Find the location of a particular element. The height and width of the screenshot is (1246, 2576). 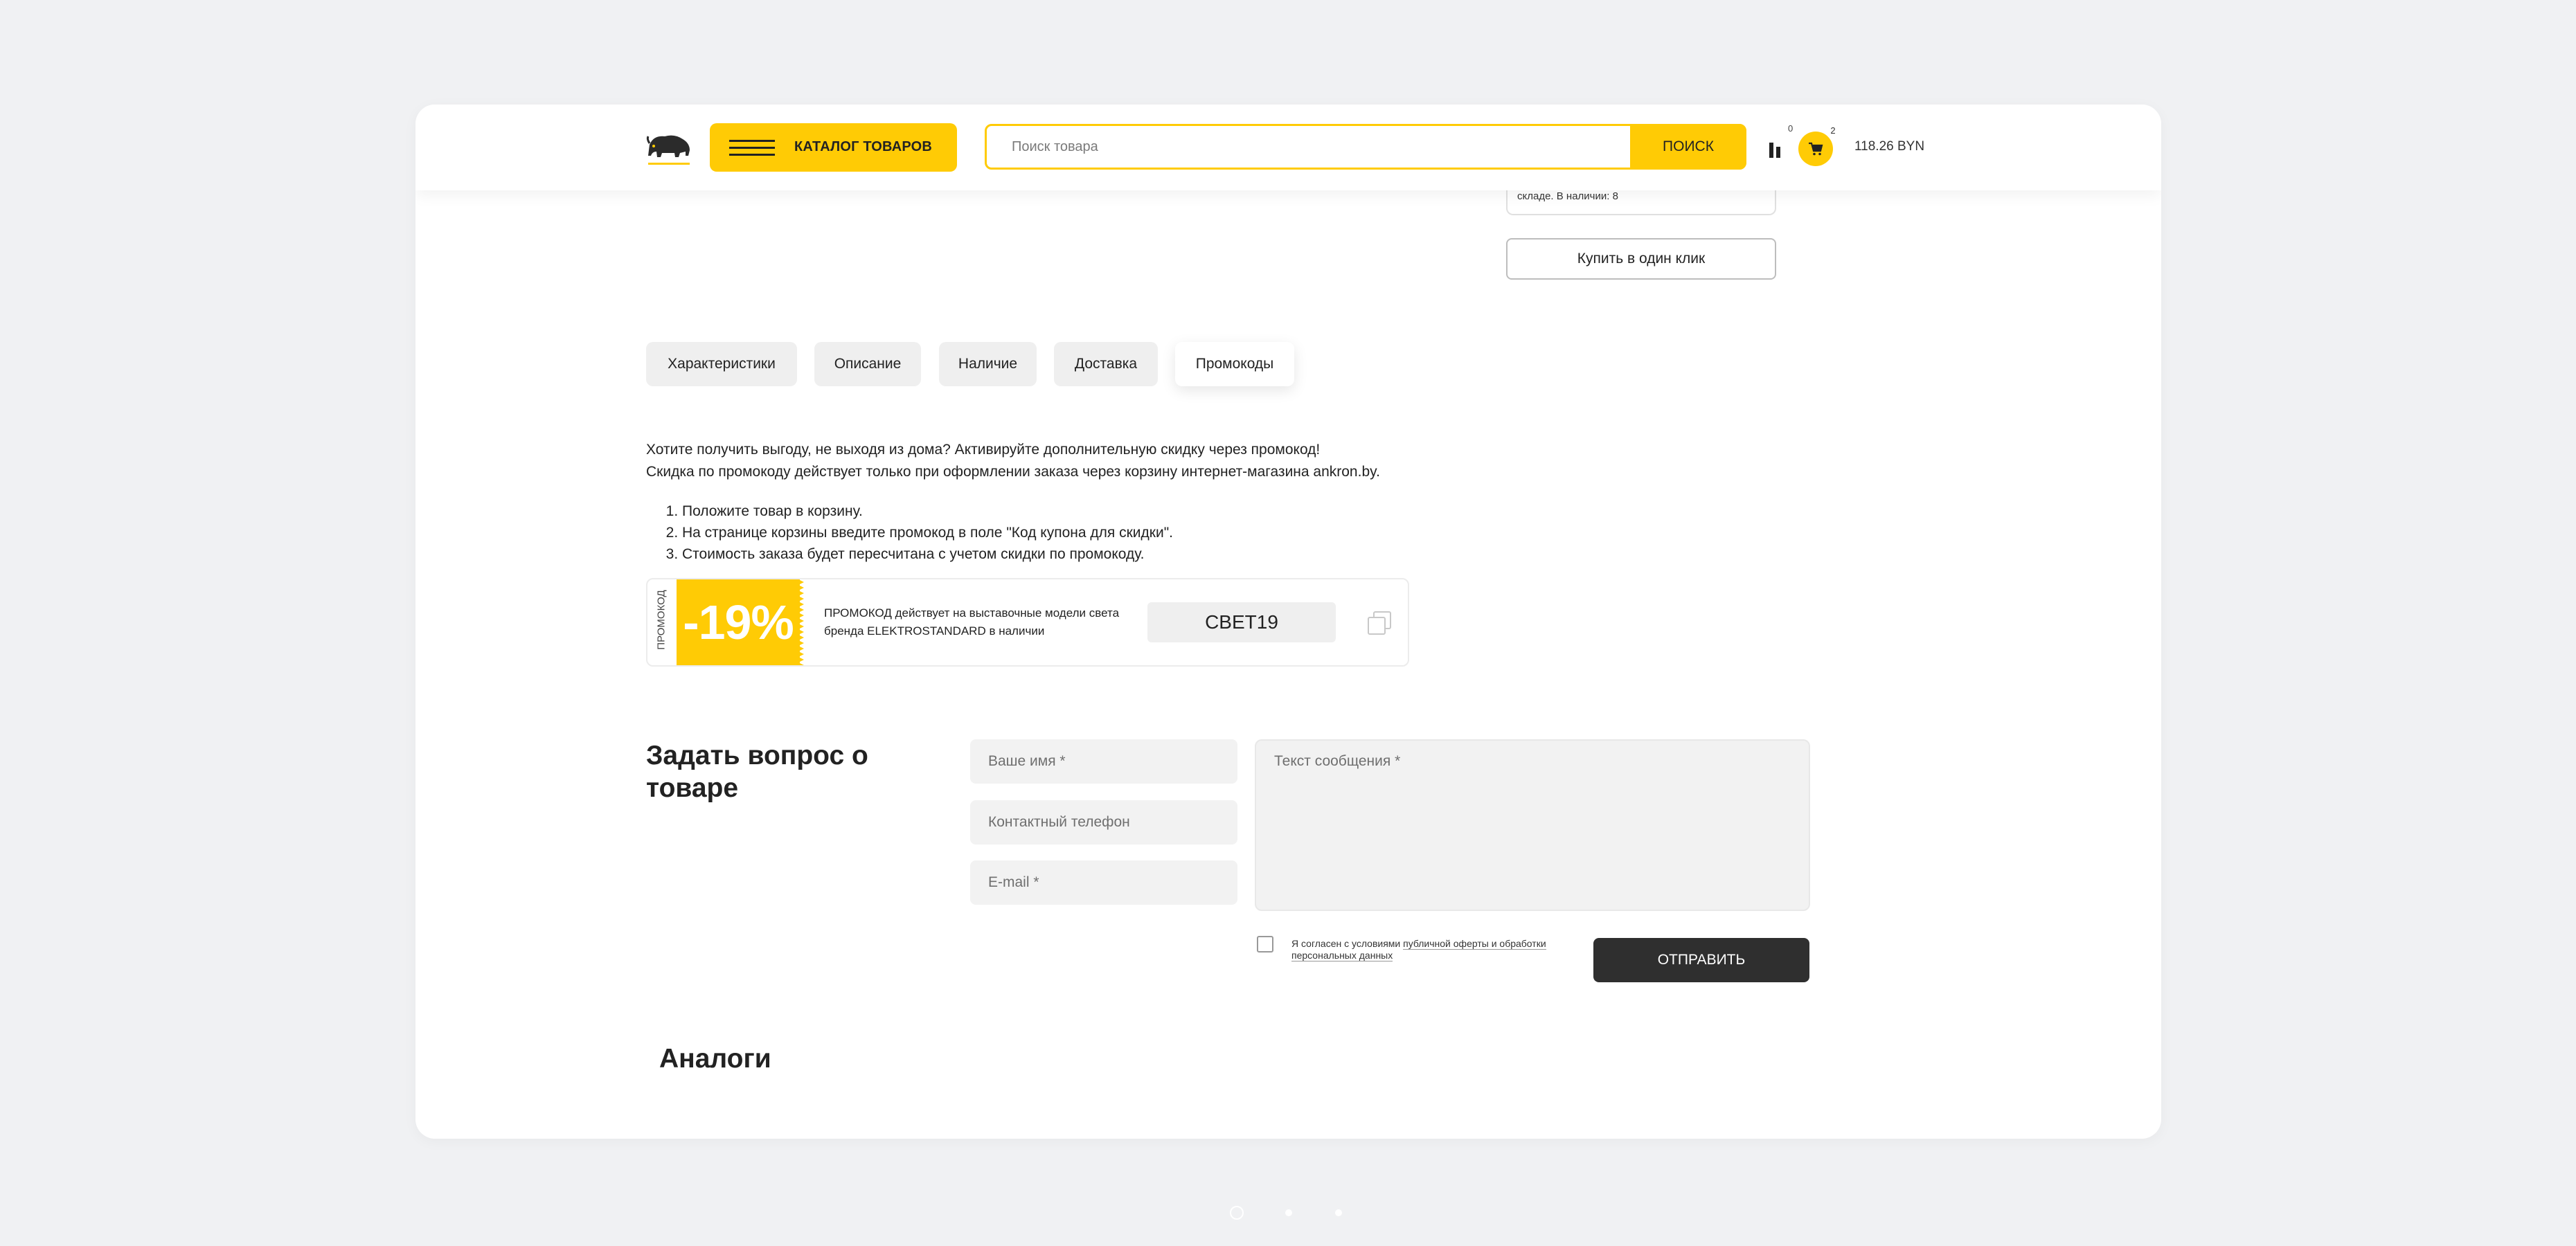

analogs-title: Аналоги is located at coordinates (715, 1059).